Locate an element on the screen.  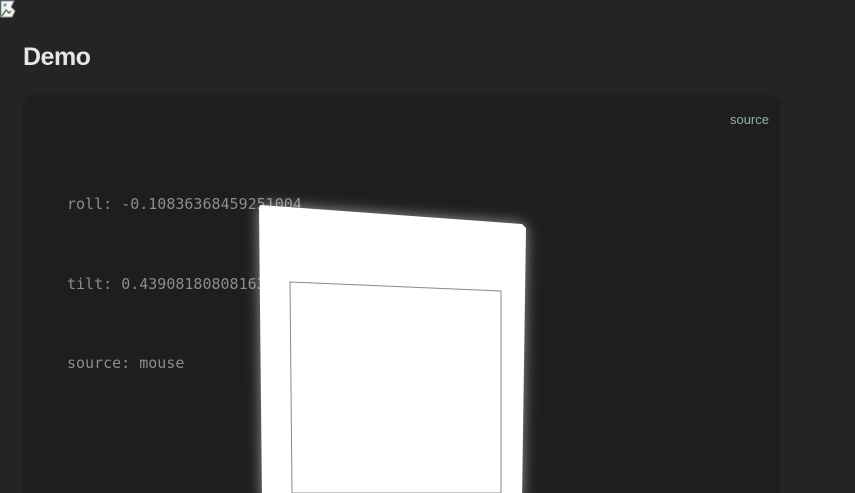
tilt-label: tilt: is located at coordinates (94, 283).